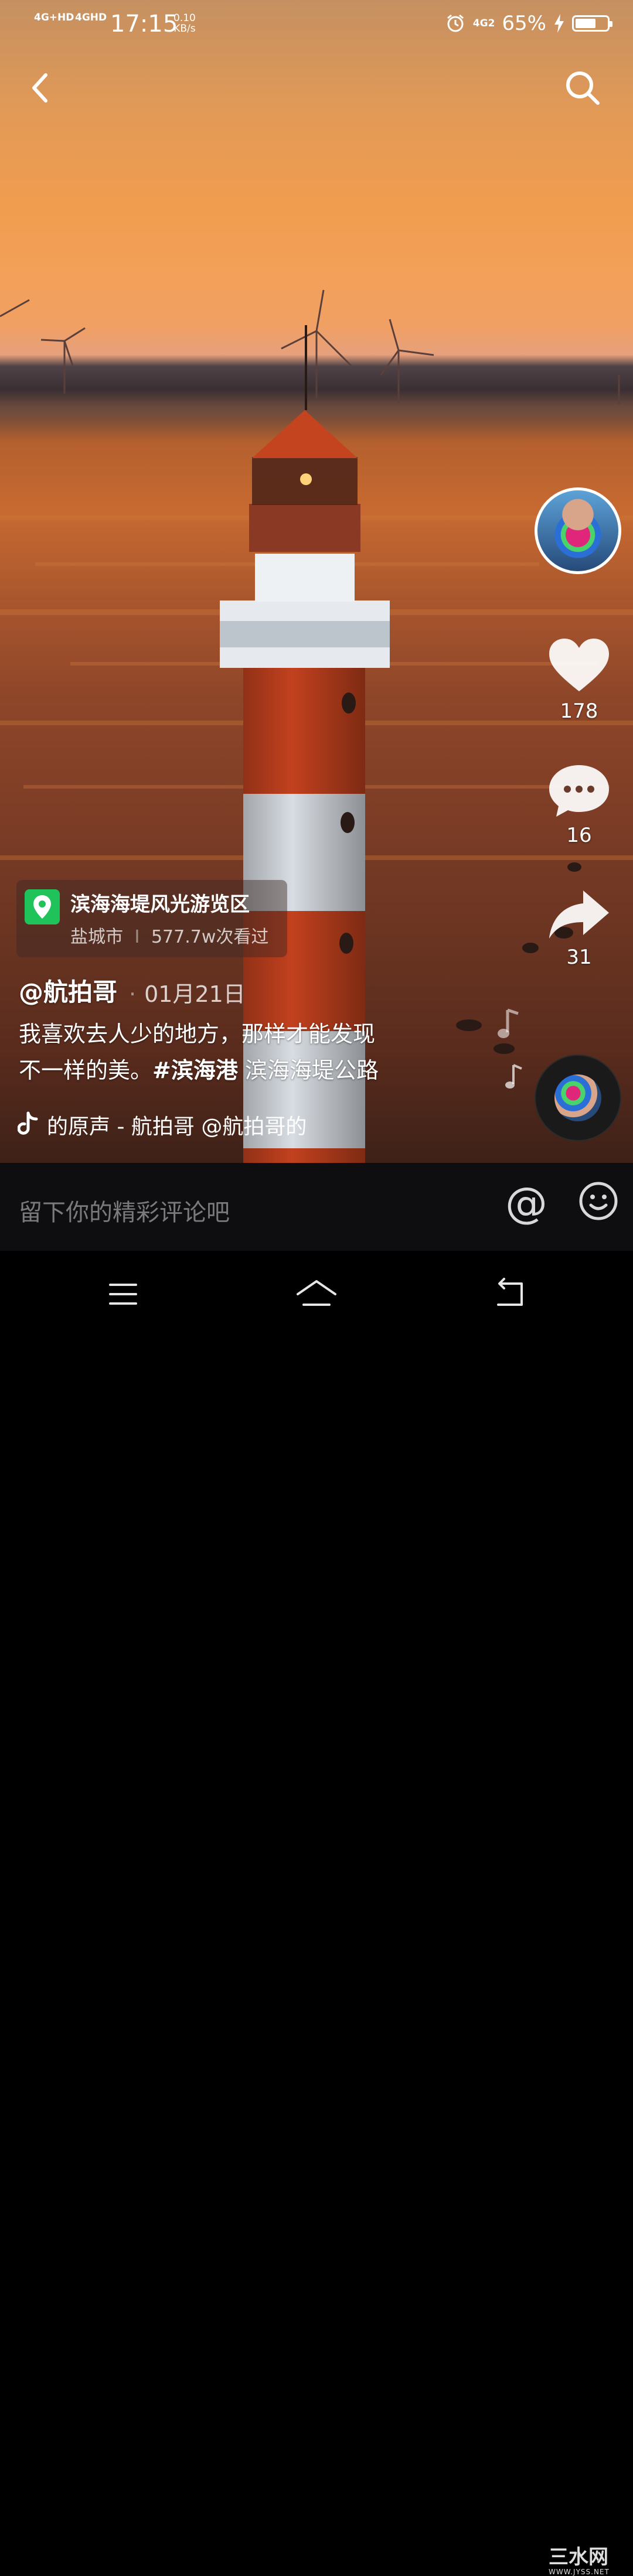  I want to click on signal-1-label: 4G+HD, so click(54, 17).